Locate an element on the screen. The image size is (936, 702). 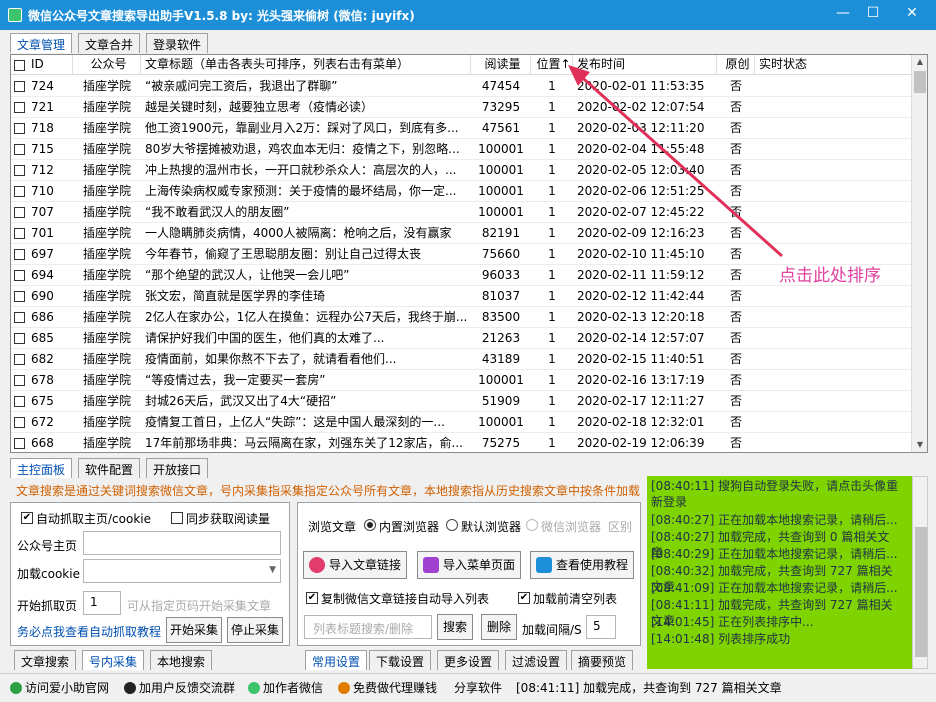
wechat-browser-radio is located at coordinates (532, 525).